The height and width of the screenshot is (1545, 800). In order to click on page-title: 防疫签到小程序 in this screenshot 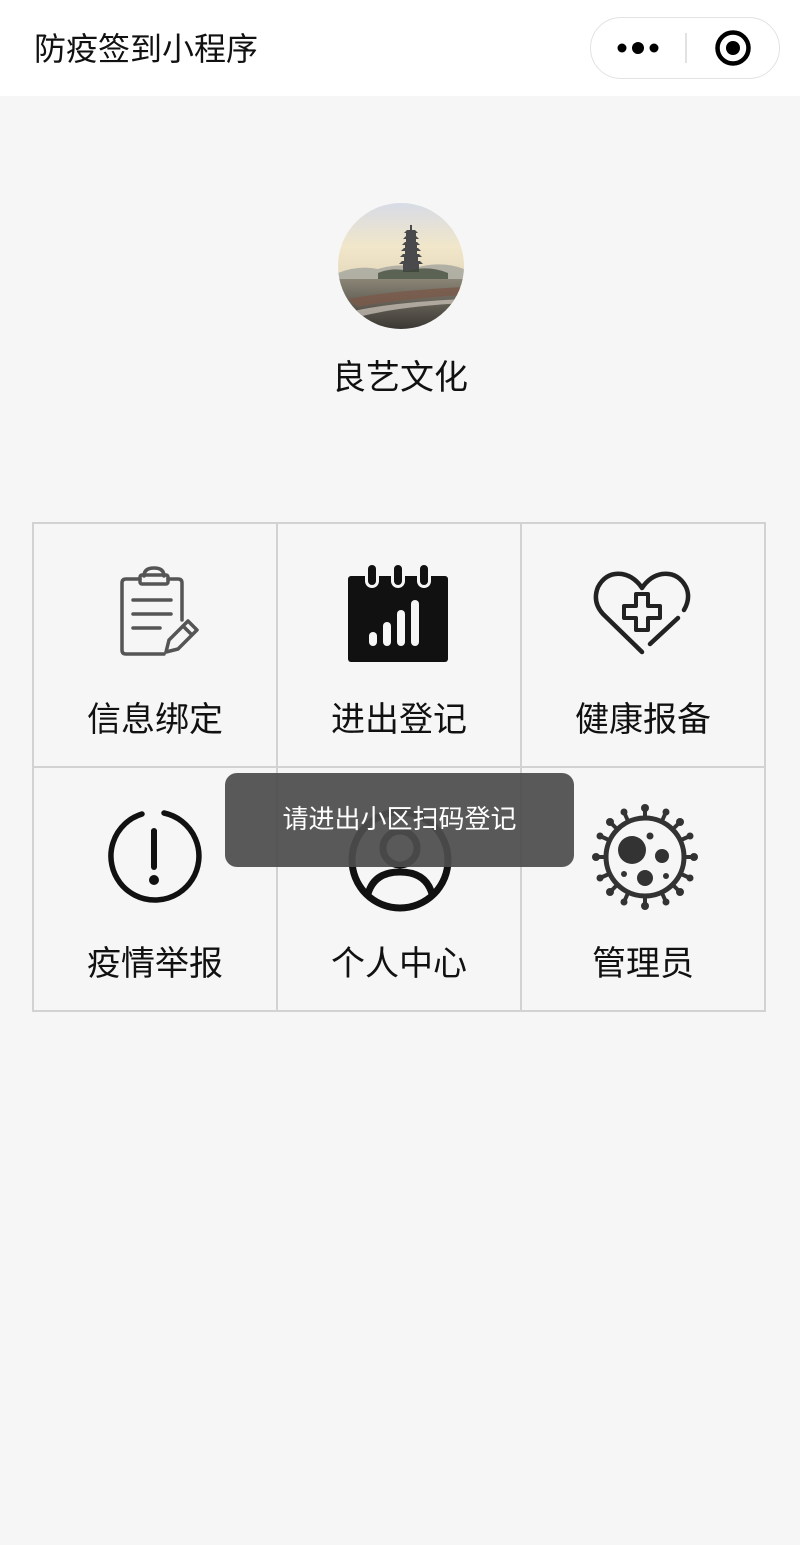, I will do `click(146, 49)`.